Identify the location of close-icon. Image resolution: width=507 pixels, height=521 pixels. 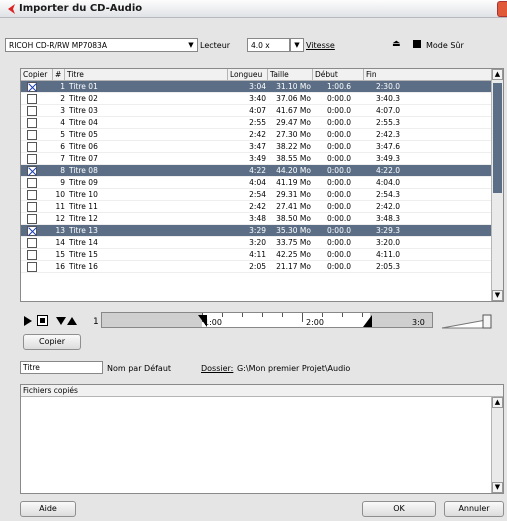
(502, 9).